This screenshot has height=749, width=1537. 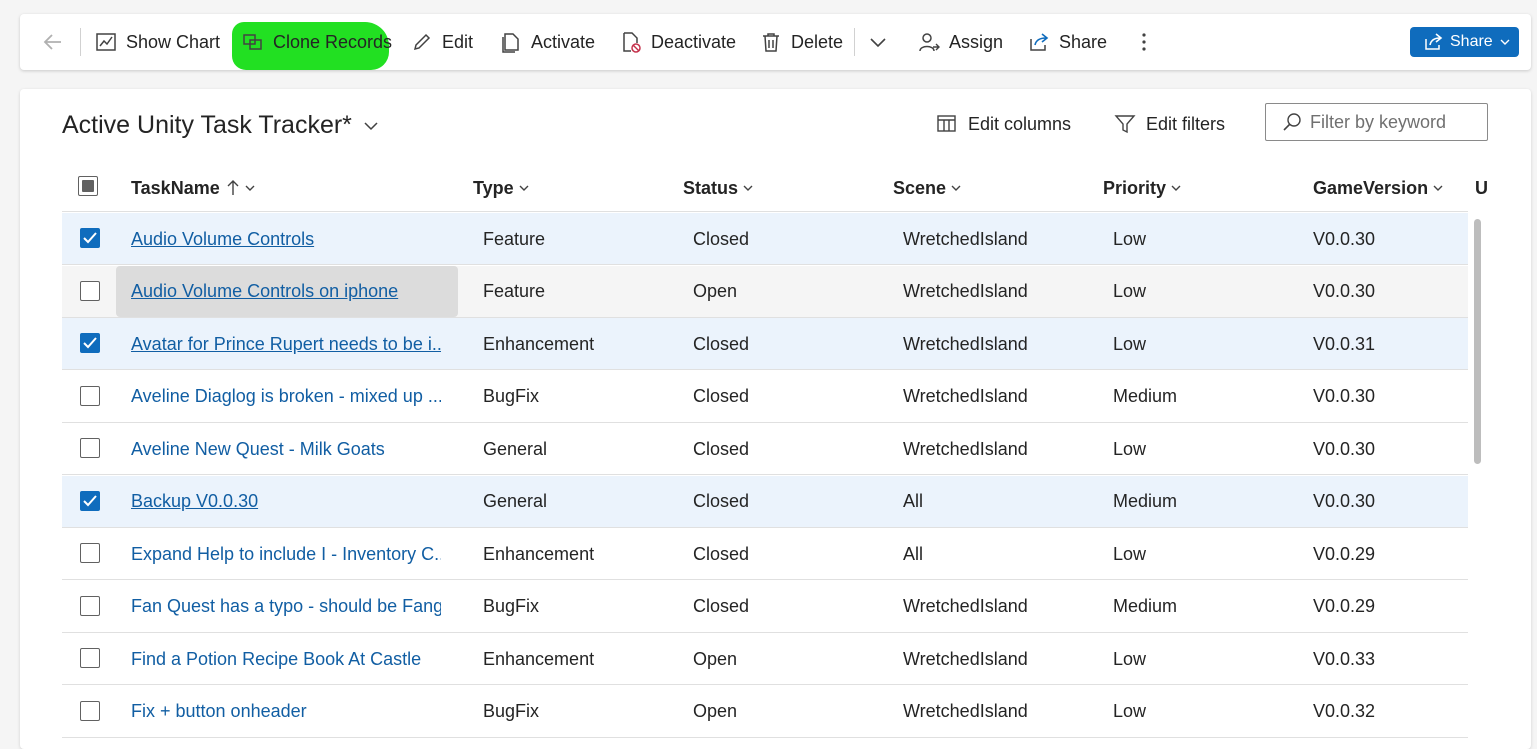 I want to click on view-title: Active Unity Task Tracker*, so click(x=207, y=125).